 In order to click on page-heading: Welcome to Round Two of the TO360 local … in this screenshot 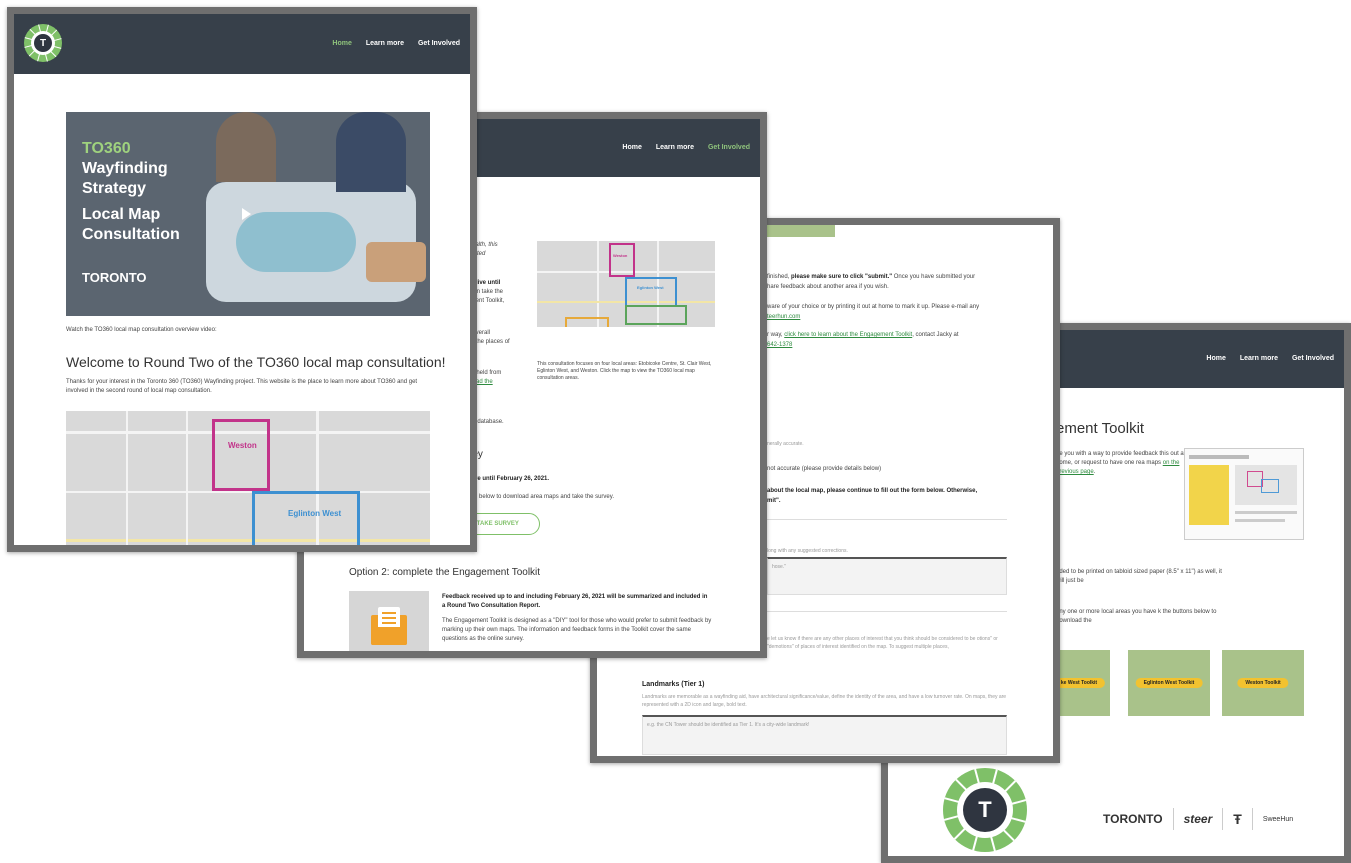, I will do `click(256, 362)`.